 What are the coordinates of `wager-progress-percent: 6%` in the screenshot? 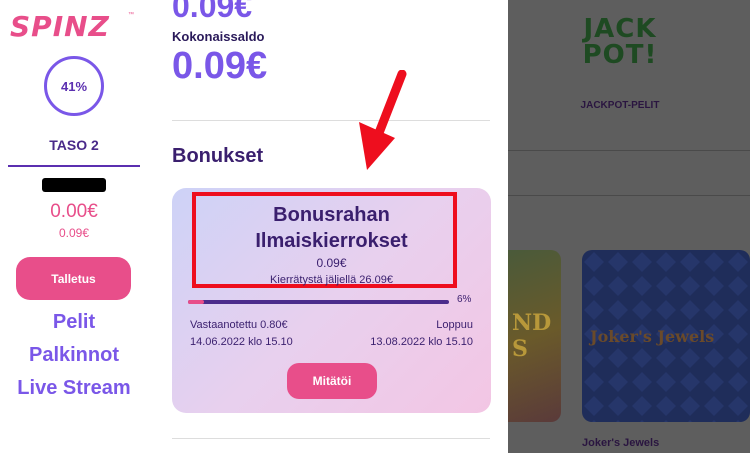 It's located at (464, 299).